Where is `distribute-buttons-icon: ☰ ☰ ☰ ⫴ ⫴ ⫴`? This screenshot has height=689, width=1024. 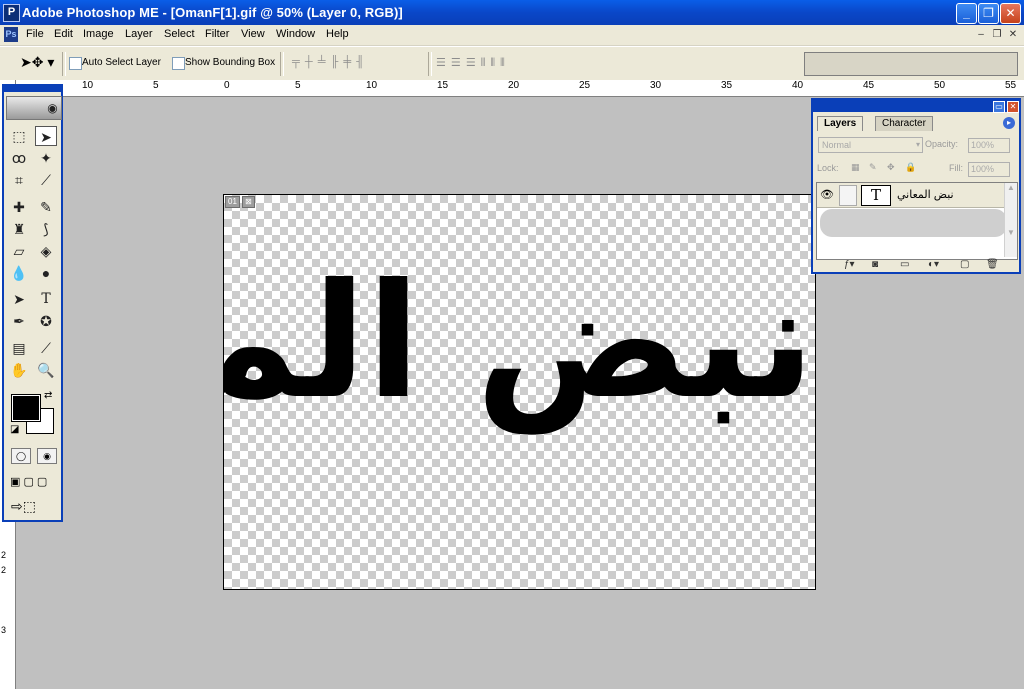 distribute-buttons-icon: ☰ ☰ ☰ ⫴ ⫴ ⫴ is located at coordinates (471, 63).